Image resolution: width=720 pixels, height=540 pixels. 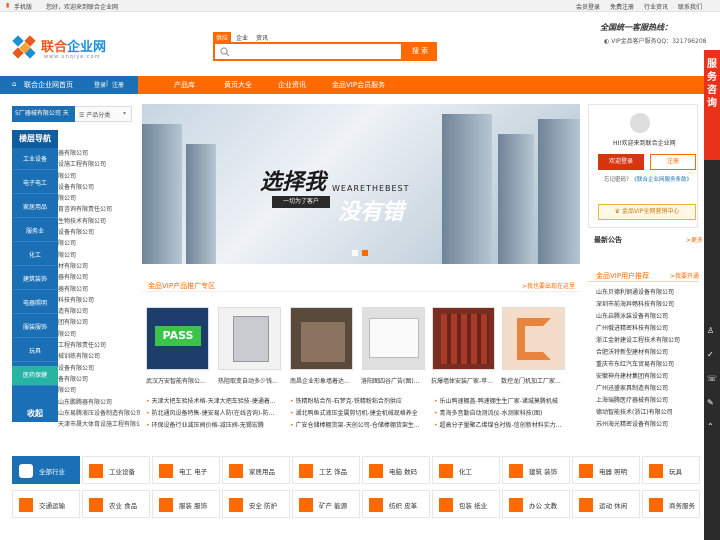 What do you see at coordinates (648, 339) in the screenshot?
I see `recommend-item: 浙江金射建设工程技术有限公司` at bounding box center [648, 339].